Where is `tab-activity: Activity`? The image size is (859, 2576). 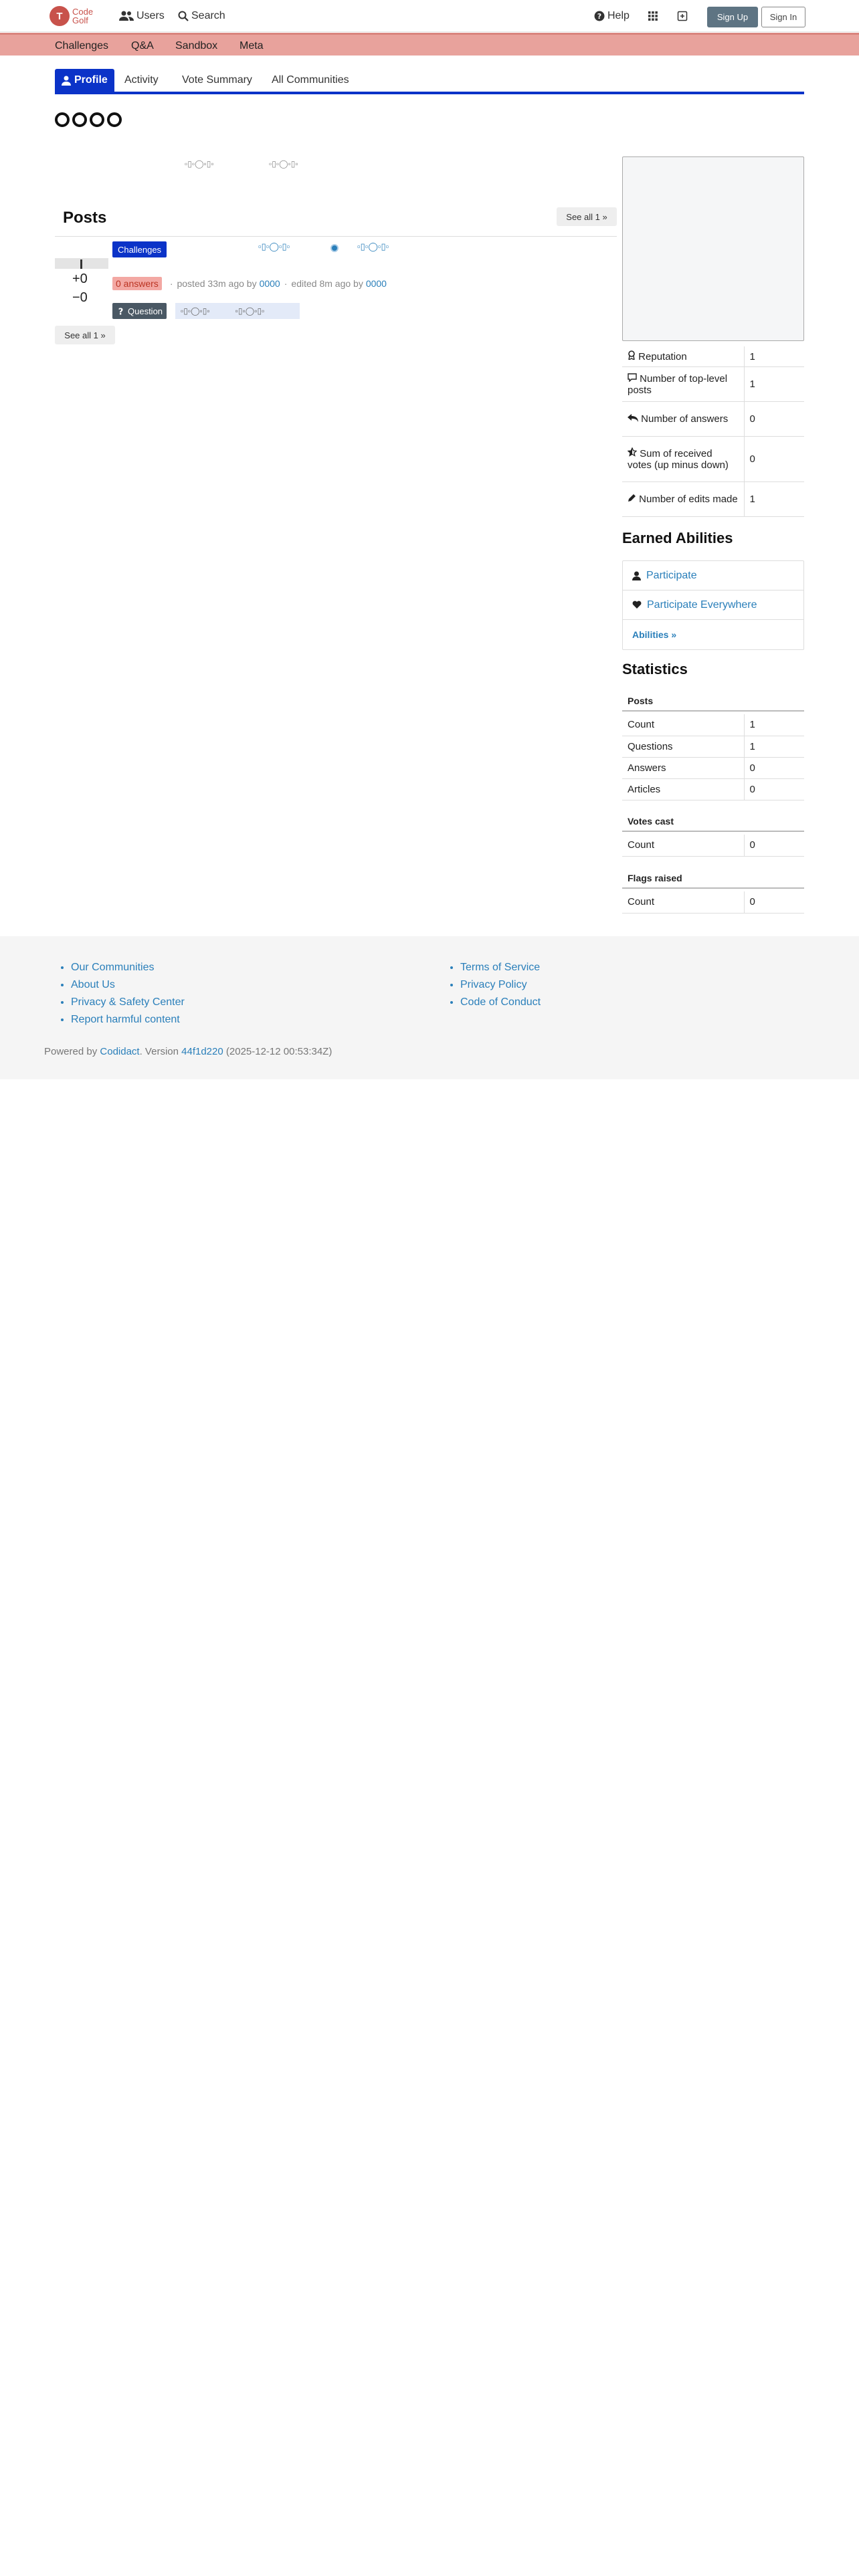 tab-activity: Activity is located at coordinates (141, 80).